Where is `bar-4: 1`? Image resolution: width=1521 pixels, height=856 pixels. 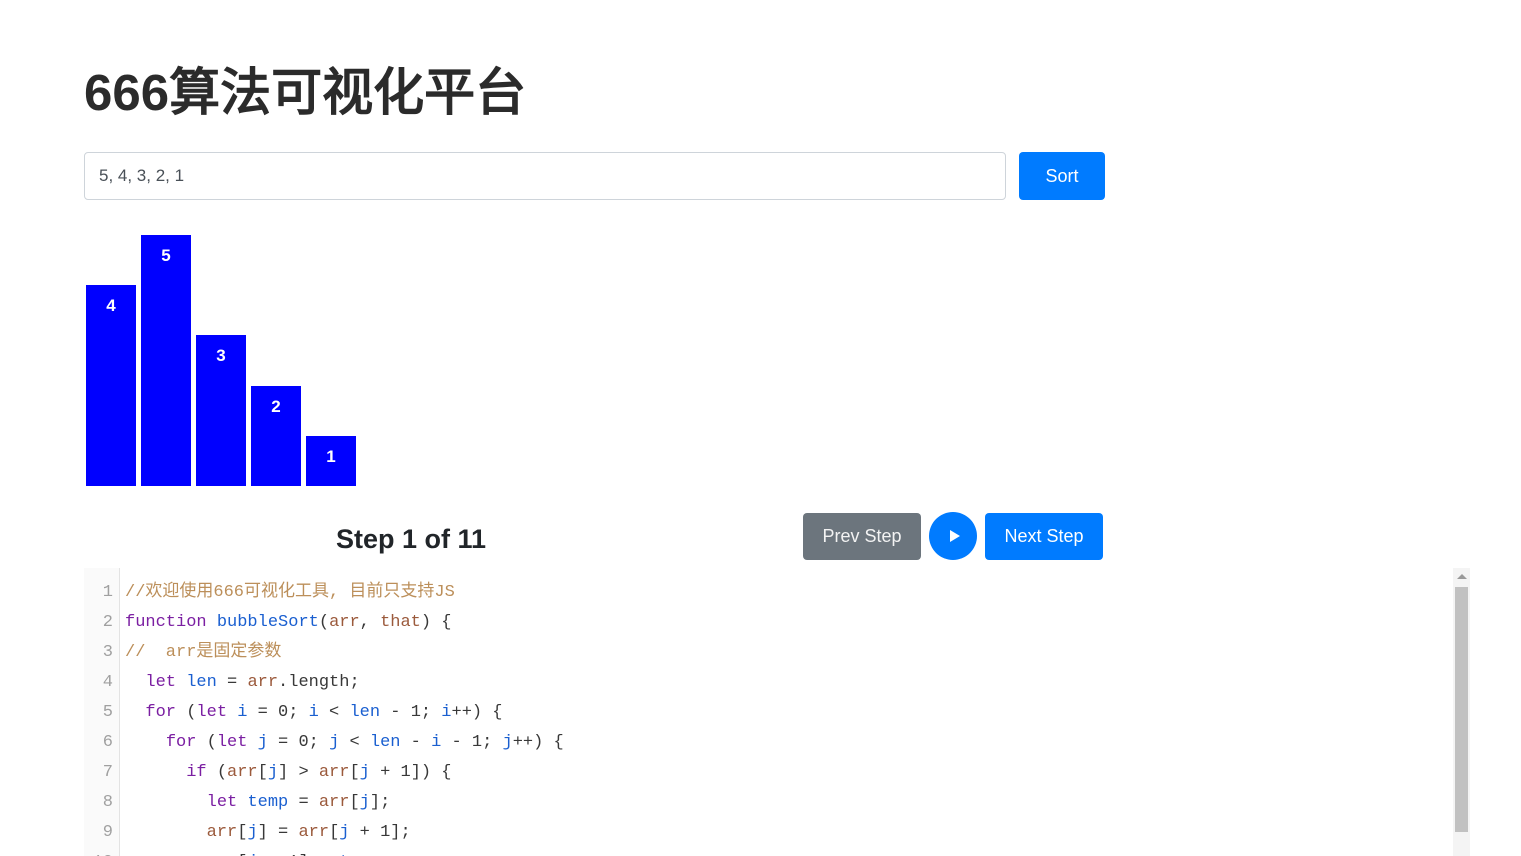
bar-4: 1 is located at coordinates (331, 460).